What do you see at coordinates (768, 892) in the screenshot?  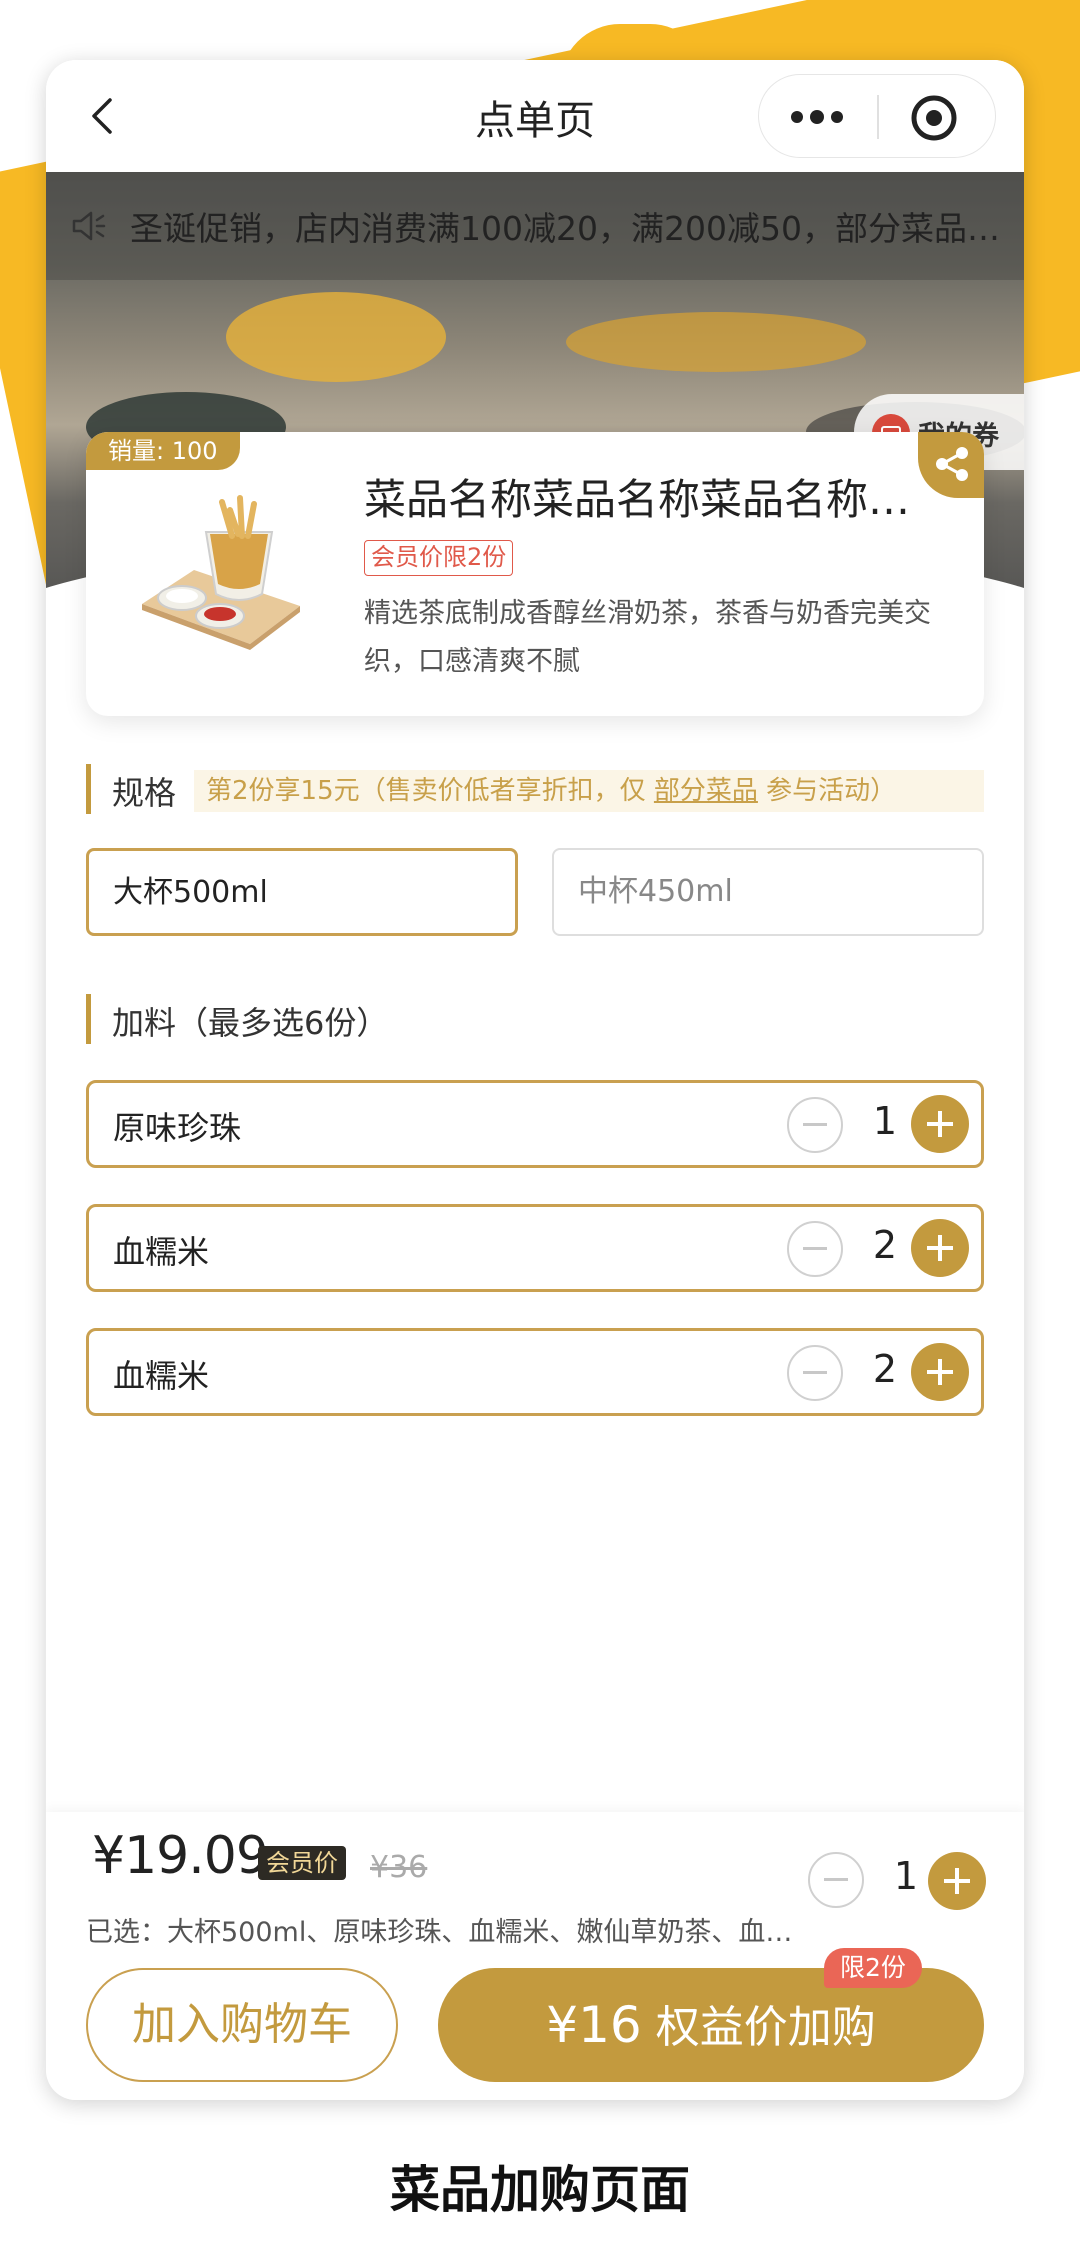 I see `spec-option-medium: 中杯450ml` at bounding box center [768, 892].